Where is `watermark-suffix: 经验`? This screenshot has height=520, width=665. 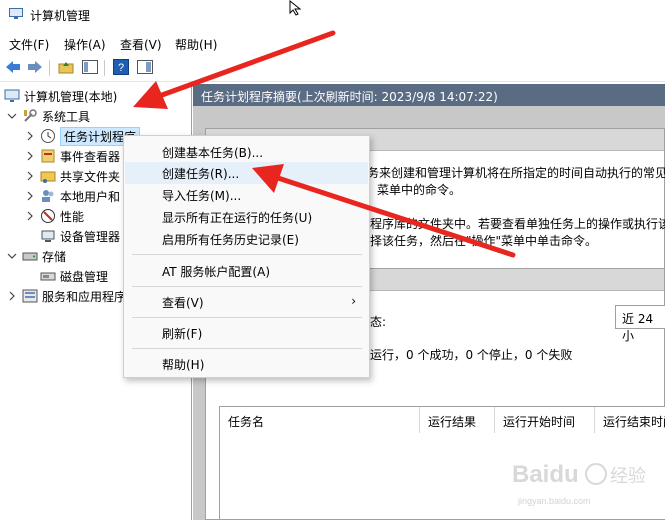 watermark-suffix: 经验 is located at coordinates (628, 476).